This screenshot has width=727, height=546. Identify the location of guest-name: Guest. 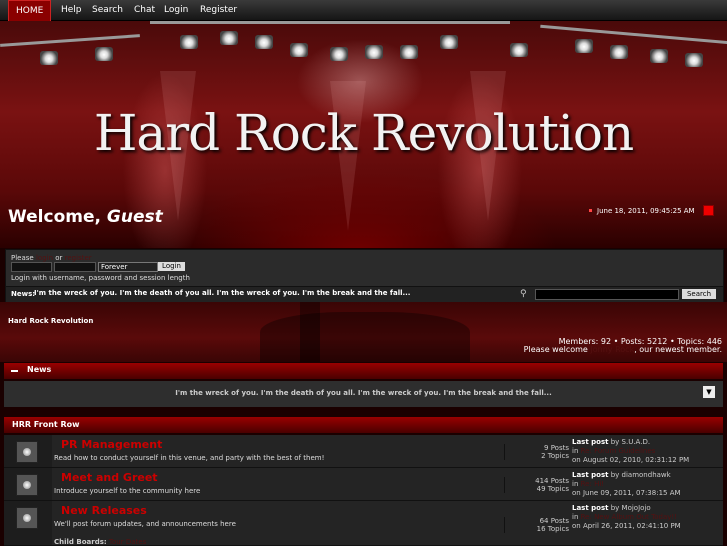
(134, 217).